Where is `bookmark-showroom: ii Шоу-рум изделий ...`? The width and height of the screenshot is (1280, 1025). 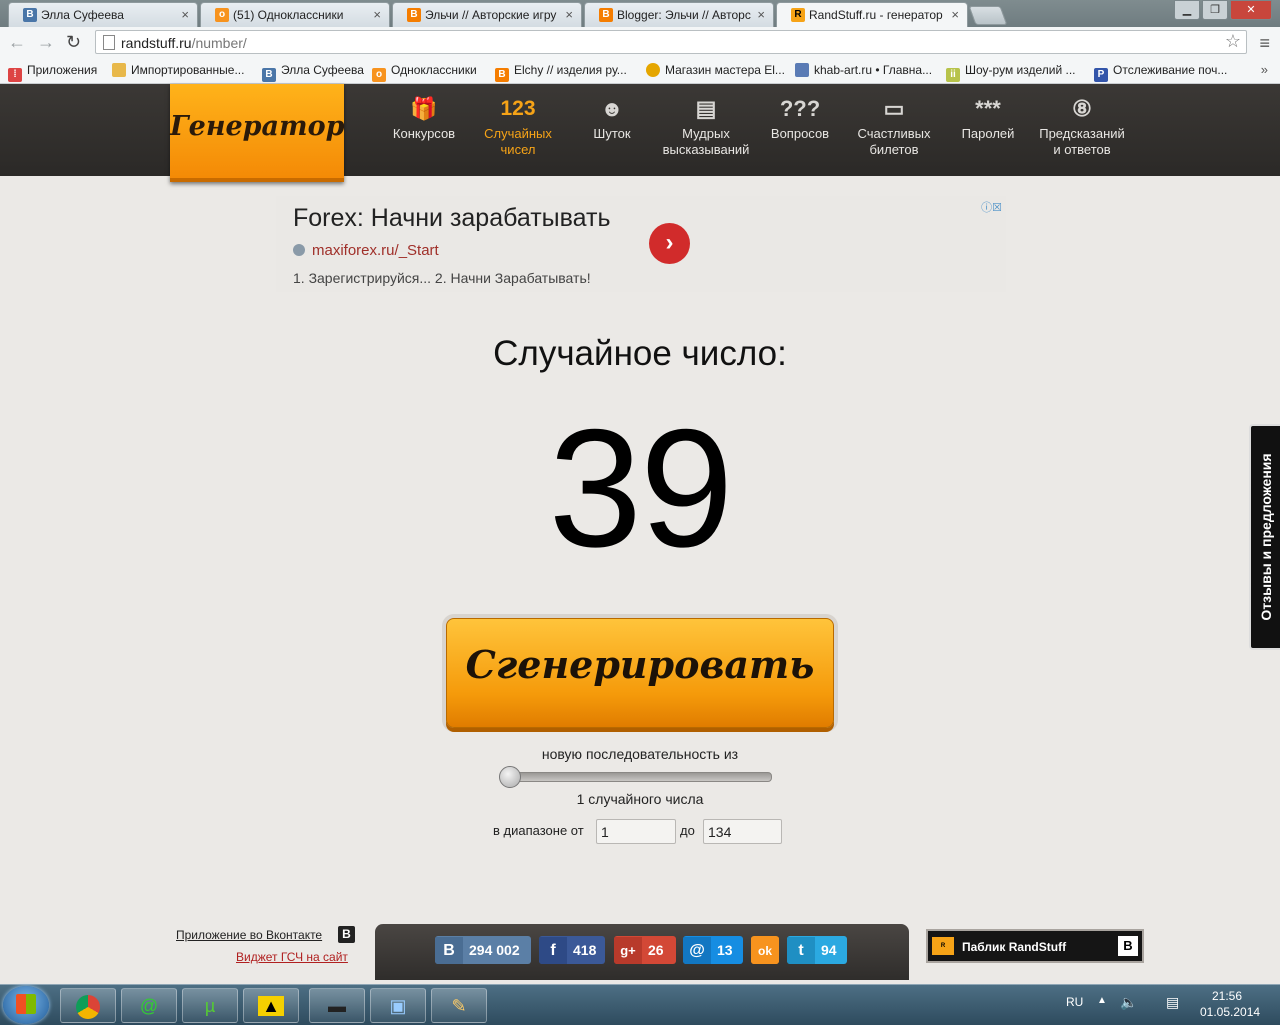 bookmark-showroom: ii Шоу-рум изделий ... is located at coordinates (1010, 72).